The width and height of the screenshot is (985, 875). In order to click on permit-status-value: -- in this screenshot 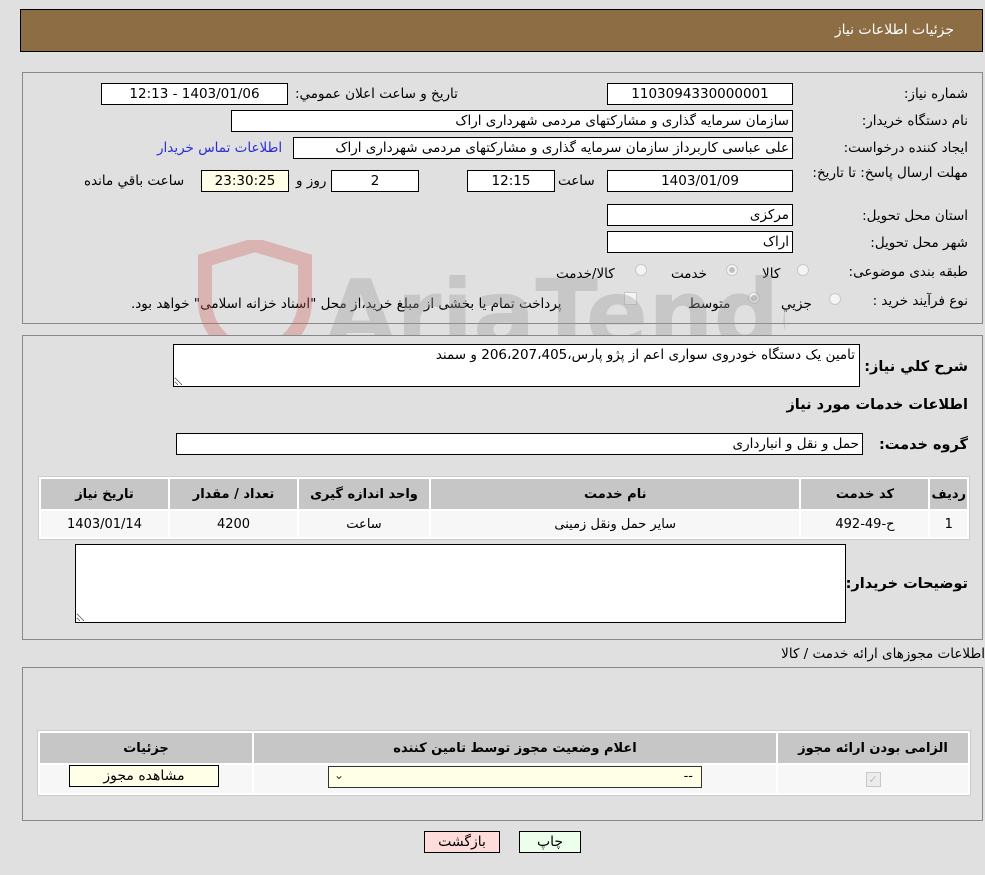, I will do `click(688, 776)`.